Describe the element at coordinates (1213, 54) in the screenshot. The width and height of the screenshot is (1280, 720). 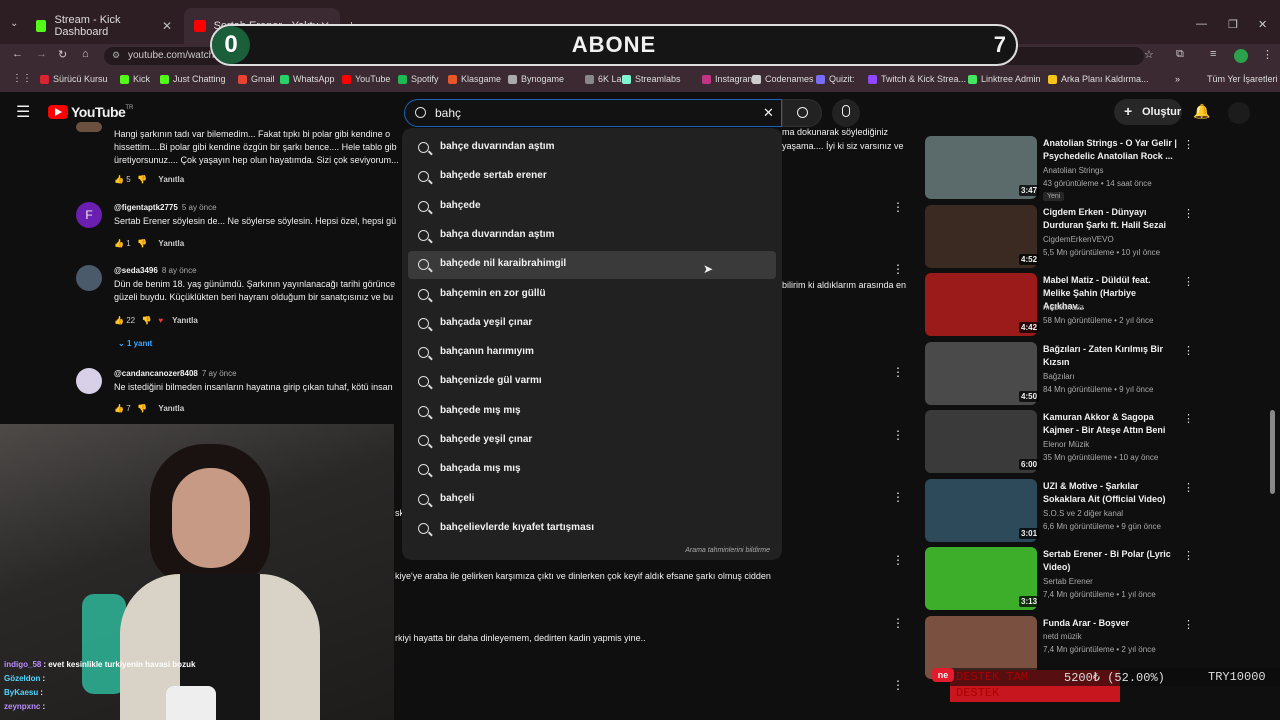
I see `media-icon: ≡` at that location.